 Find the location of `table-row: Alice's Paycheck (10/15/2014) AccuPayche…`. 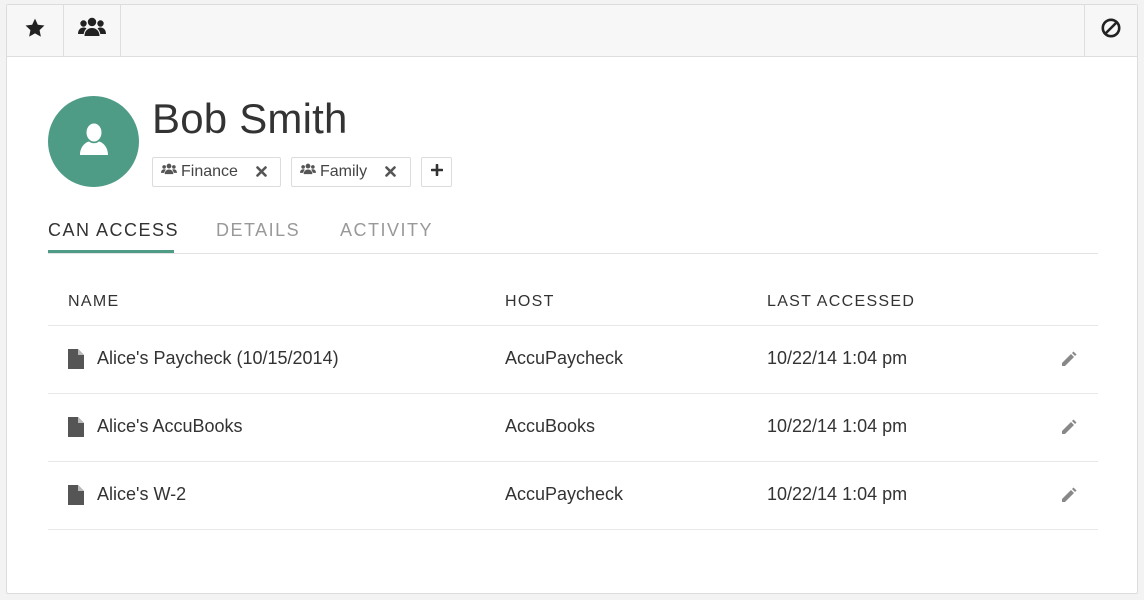

table-row: Alice's Paycheck (10/15/2014) AccuPayche… is located at coordinates (573, 360).